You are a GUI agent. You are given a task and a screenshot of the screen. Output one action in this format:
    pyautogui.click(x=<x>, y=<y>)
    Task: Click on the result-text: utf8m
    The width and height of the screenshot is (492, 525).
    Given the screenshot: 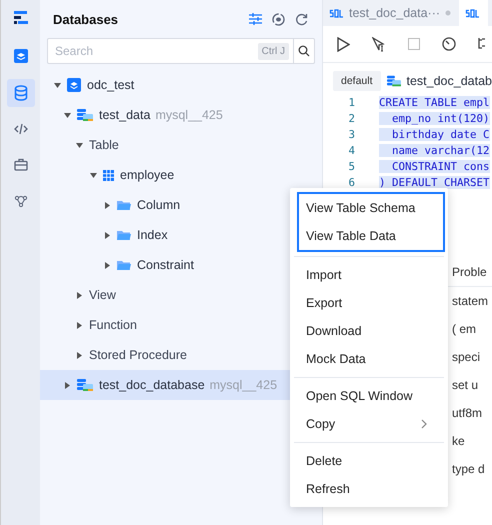 What is the action you would take?
    pyautogui.click(x=467, y=413)
    